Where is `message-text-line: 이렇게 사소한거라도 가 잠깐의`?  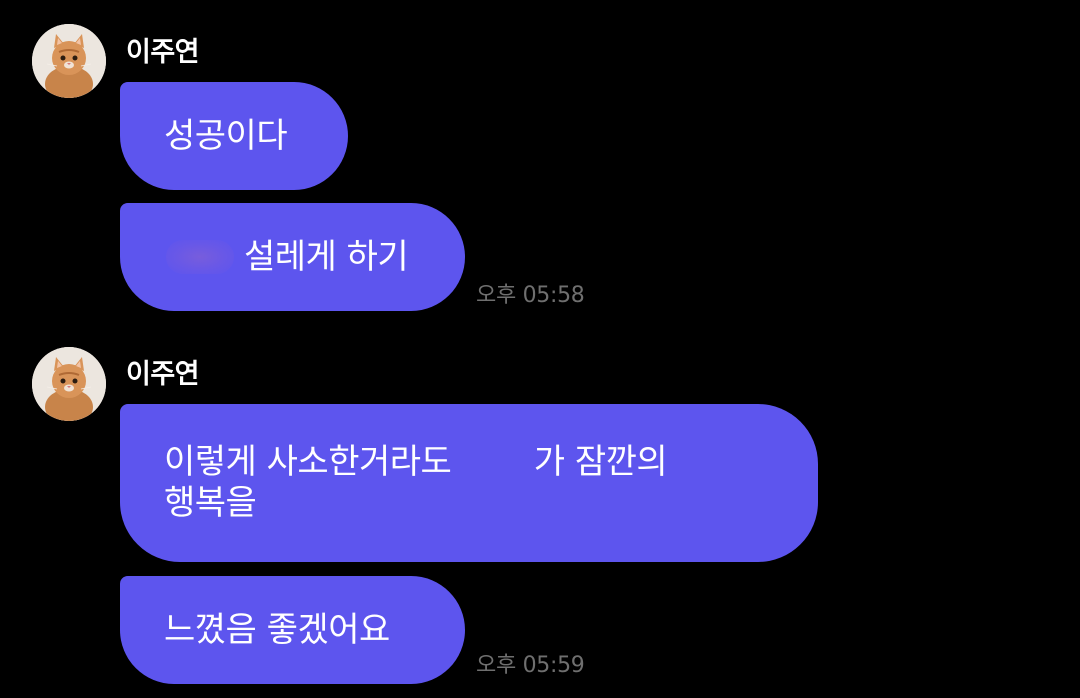
message-text-line: 이렇게 사소한거라도 가 잠깐의 is located at coordinates (416, 462).